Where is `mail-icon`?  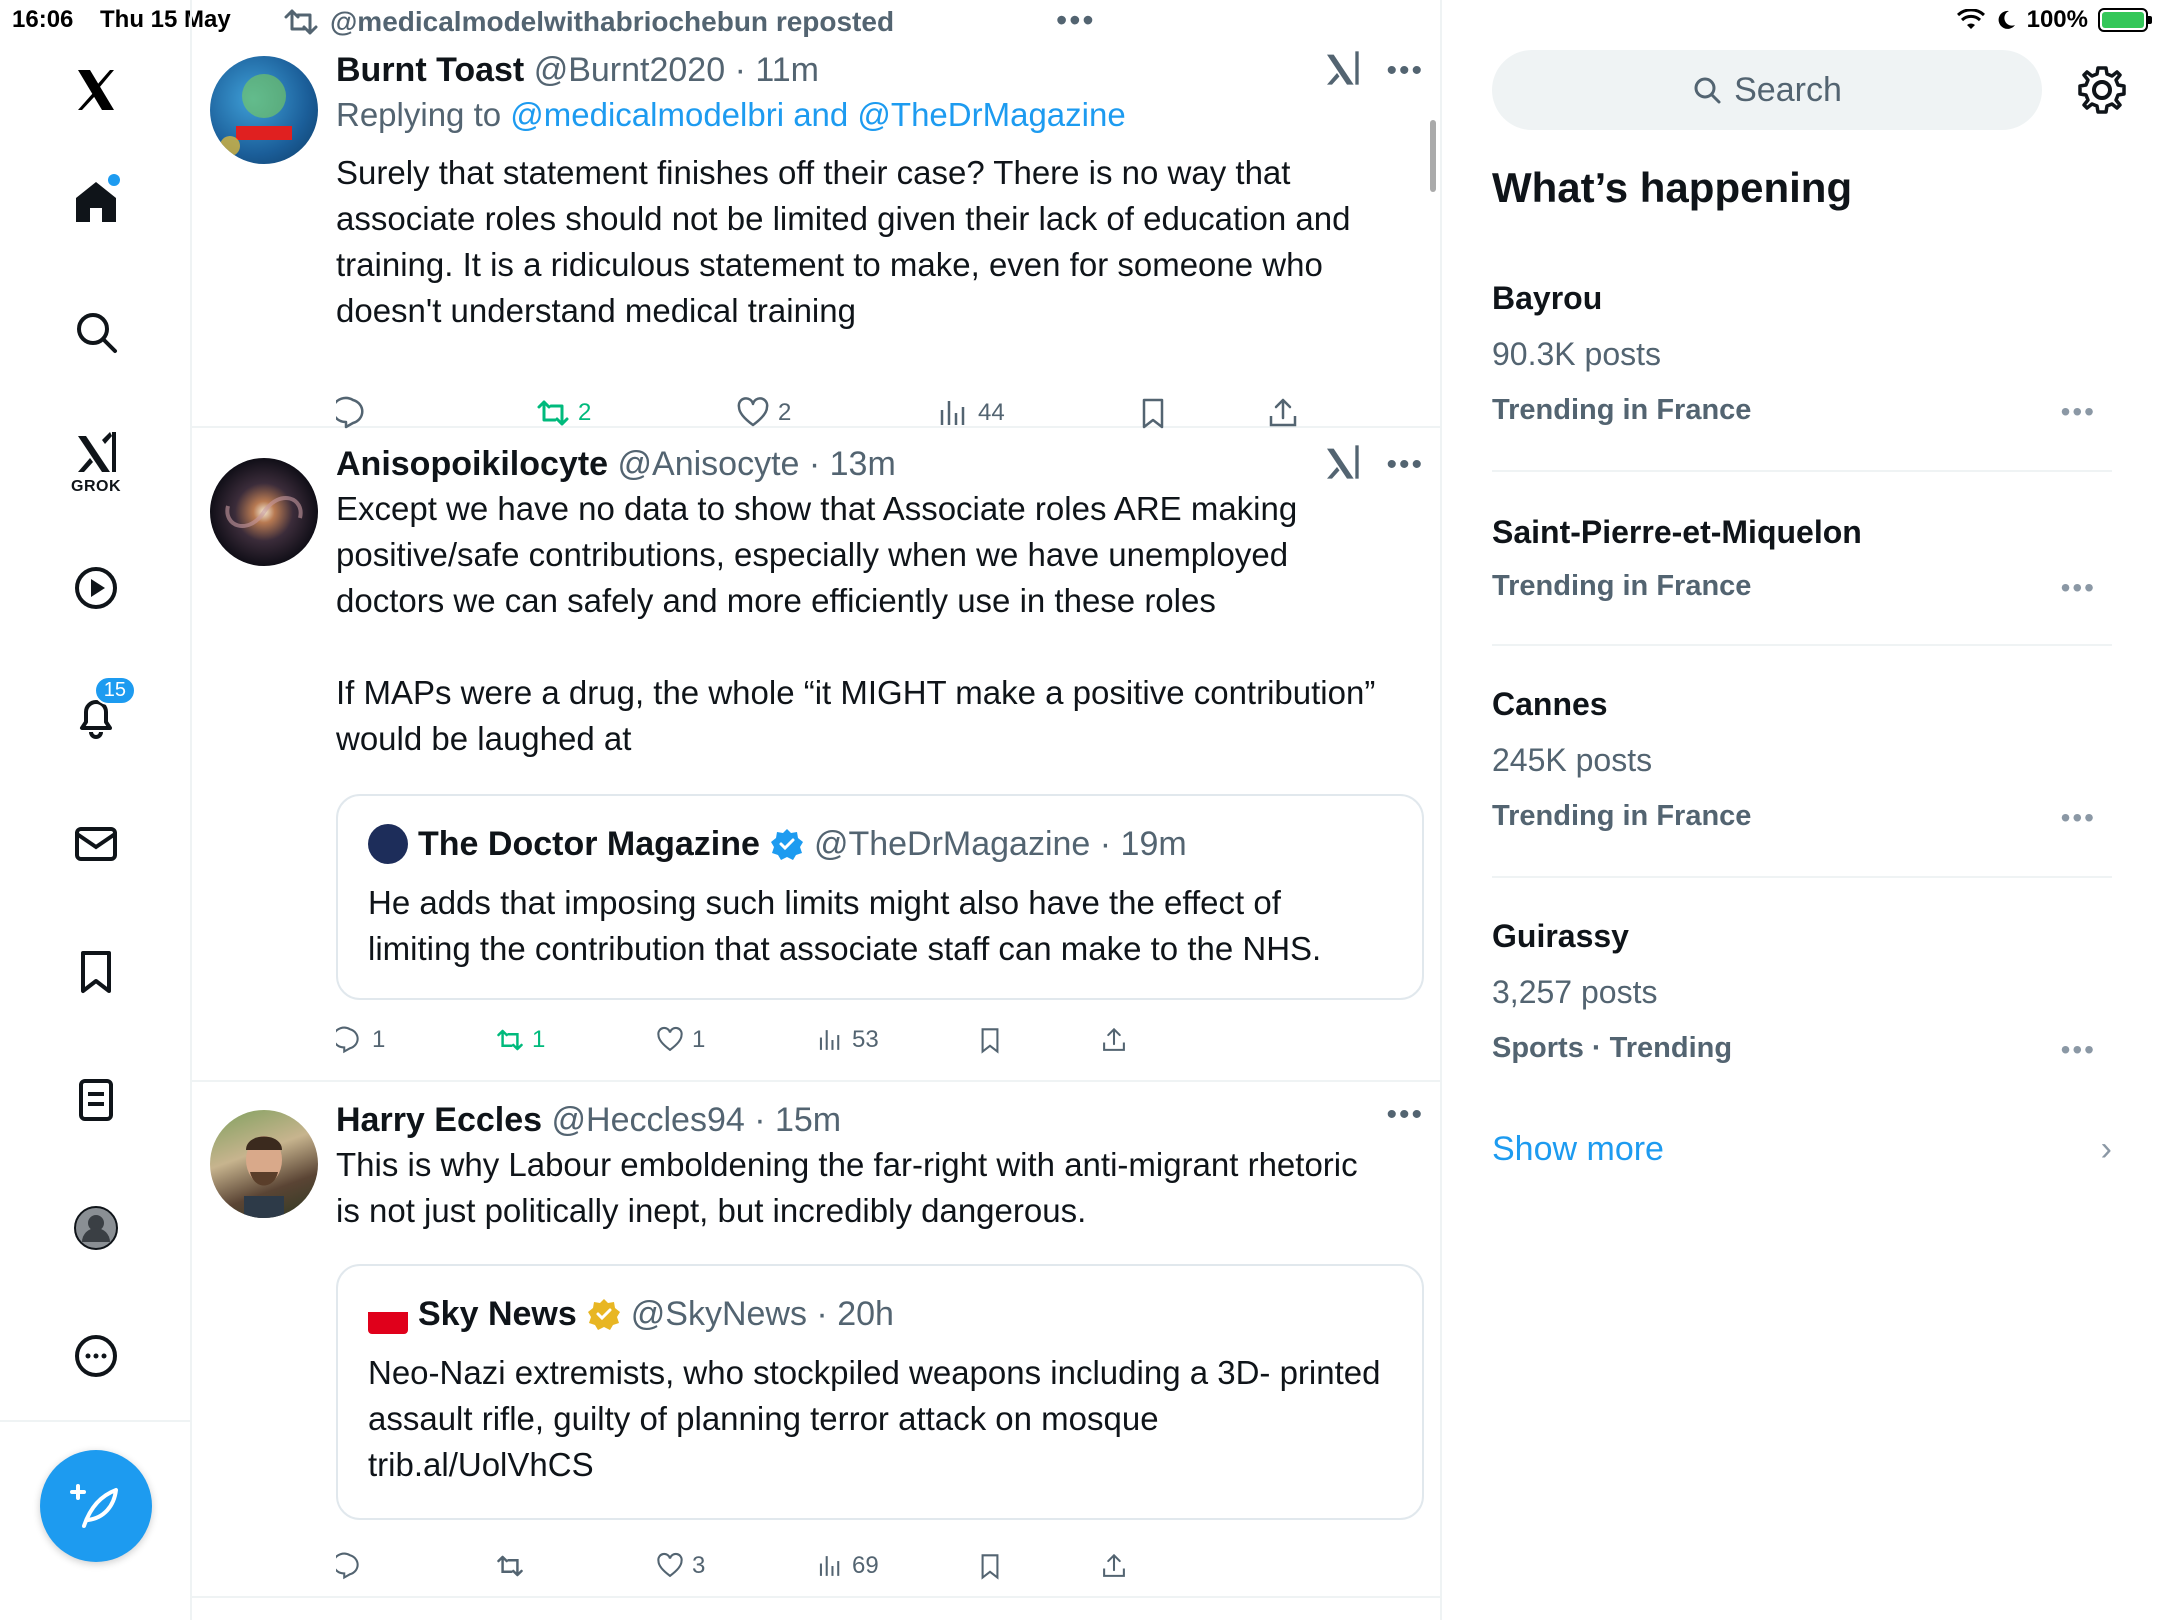 mail-icon is located at coordinates (96, 844).